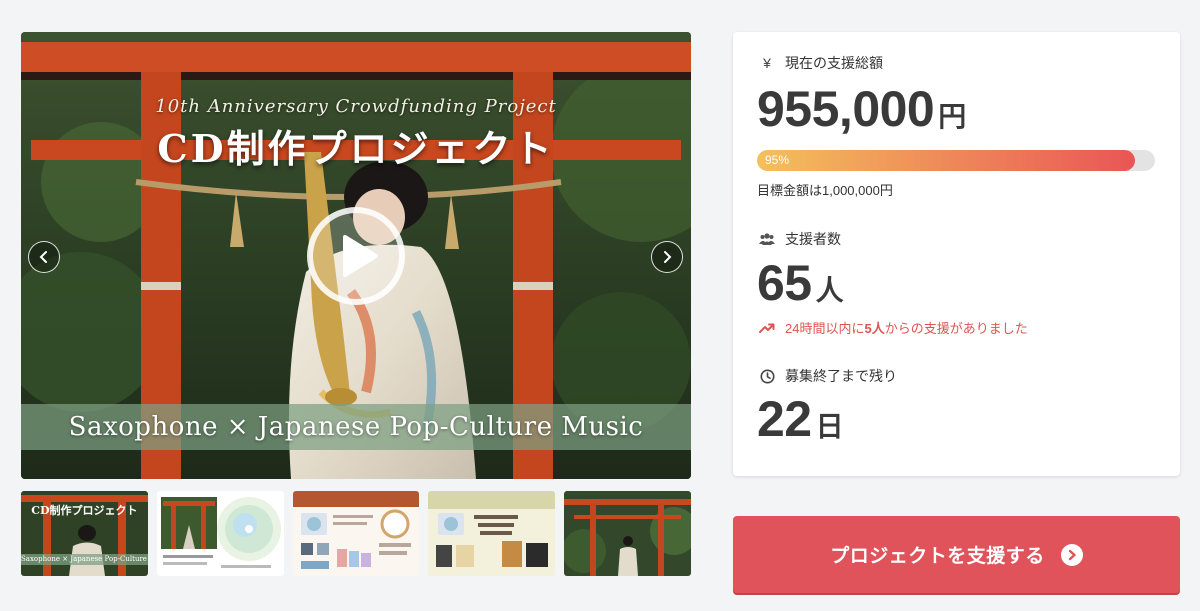  What do you see at coordinates (784, 283) in the screenshot?
I see `backers-count-value: 65` at bounding box center [784, 283].